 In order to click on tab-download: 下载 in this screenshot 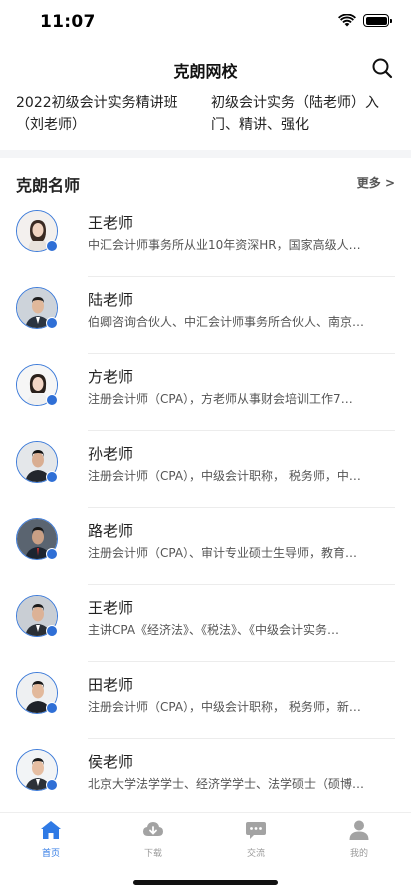, I will do `click(153, 839)`.